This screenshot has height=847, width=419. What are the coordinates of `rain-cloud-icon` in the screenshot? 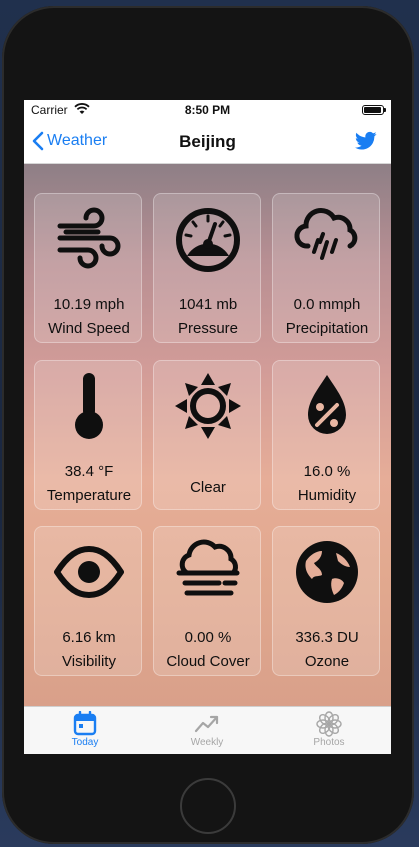 It's located at (326, 233).